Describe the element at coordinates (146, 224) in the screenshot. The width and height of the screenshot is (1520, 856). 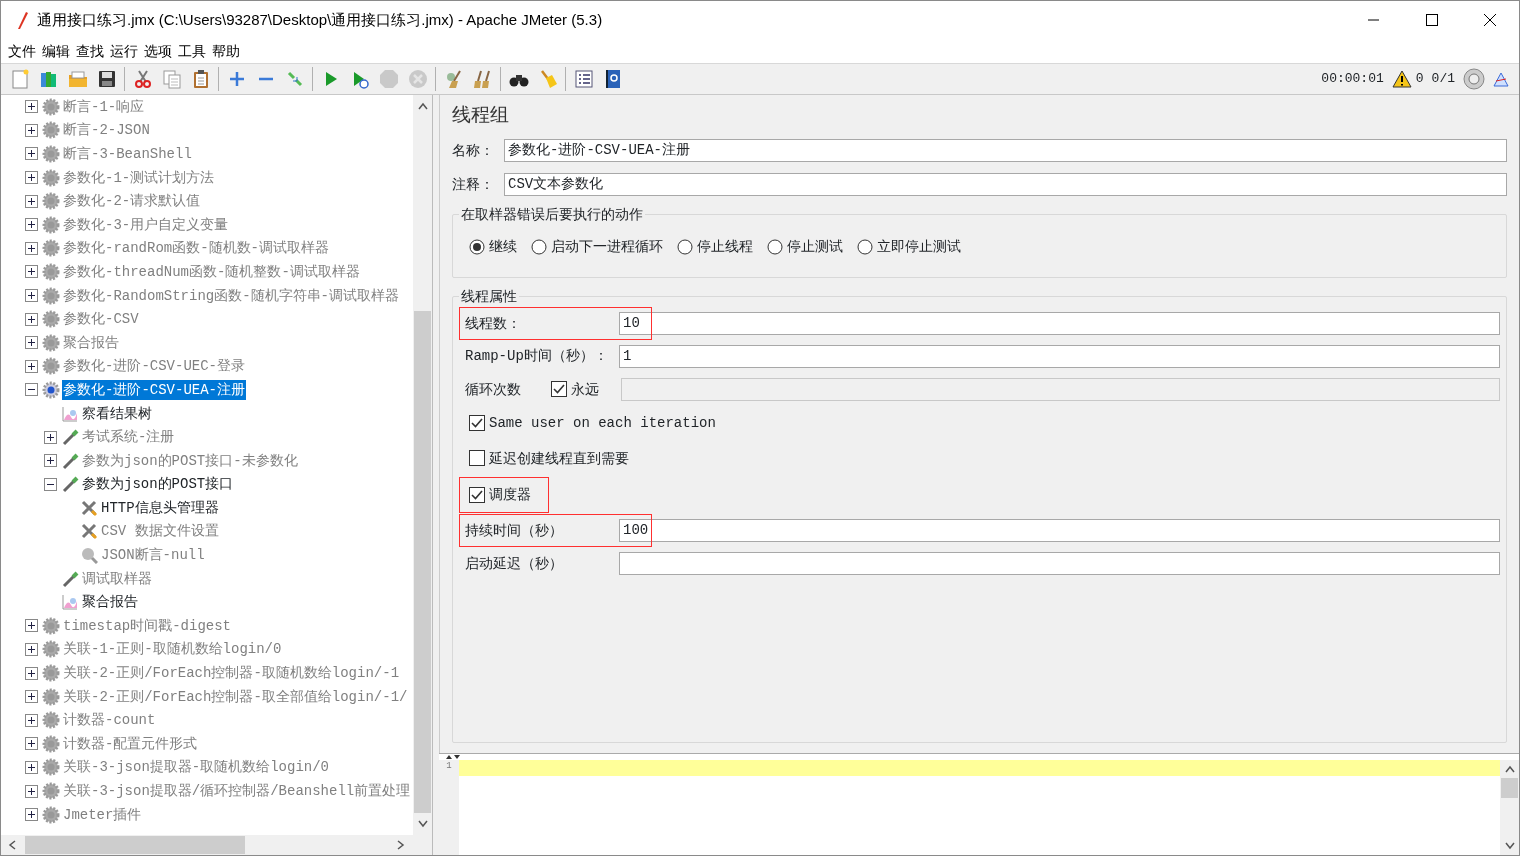
I see `tree-item: 参数化-3-用户自定义变量` at that location.